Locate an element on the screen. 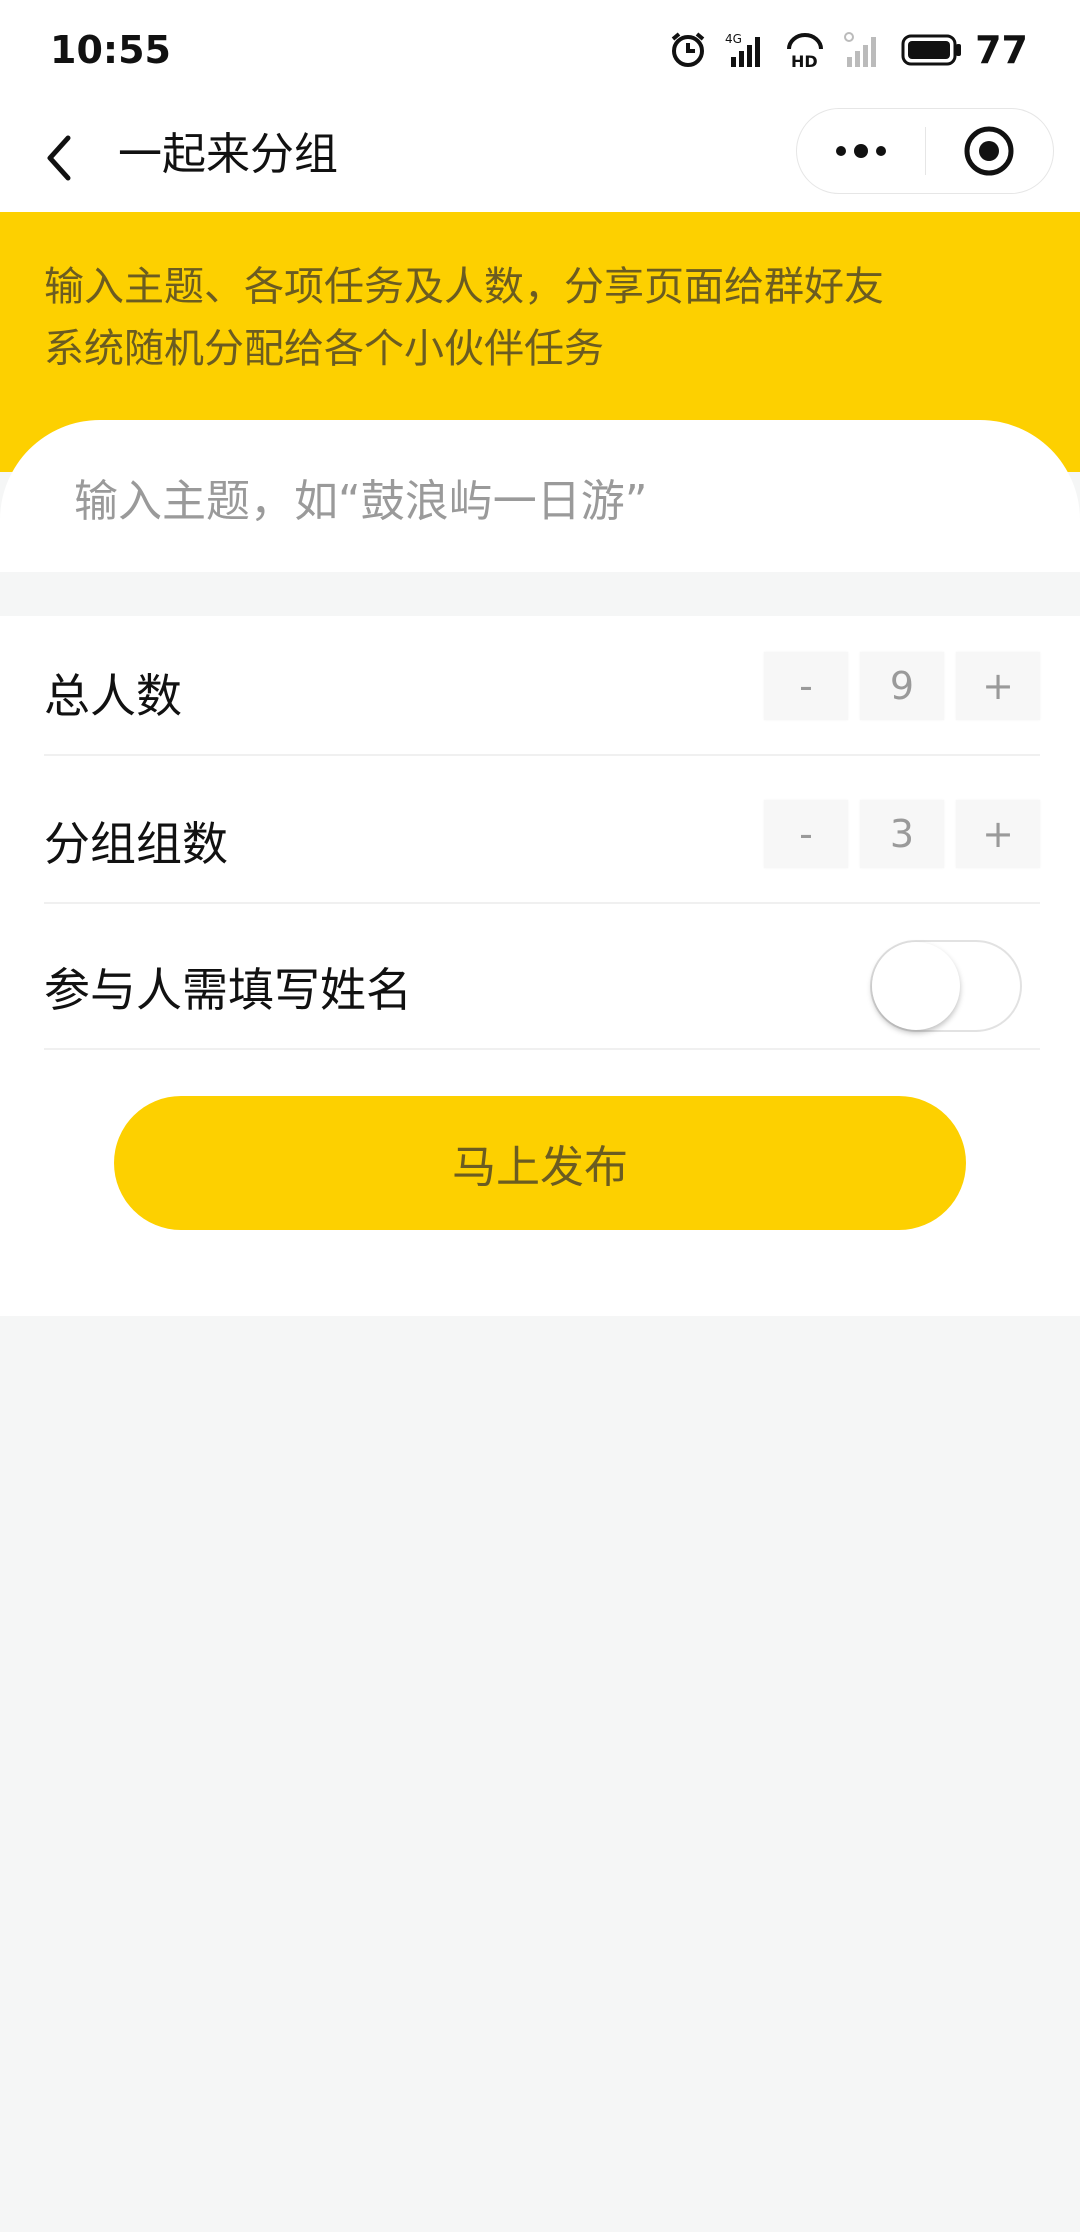 This screenshot has height=2232, width=1080. svg-text: 4G is located at coordinates (733, 39).